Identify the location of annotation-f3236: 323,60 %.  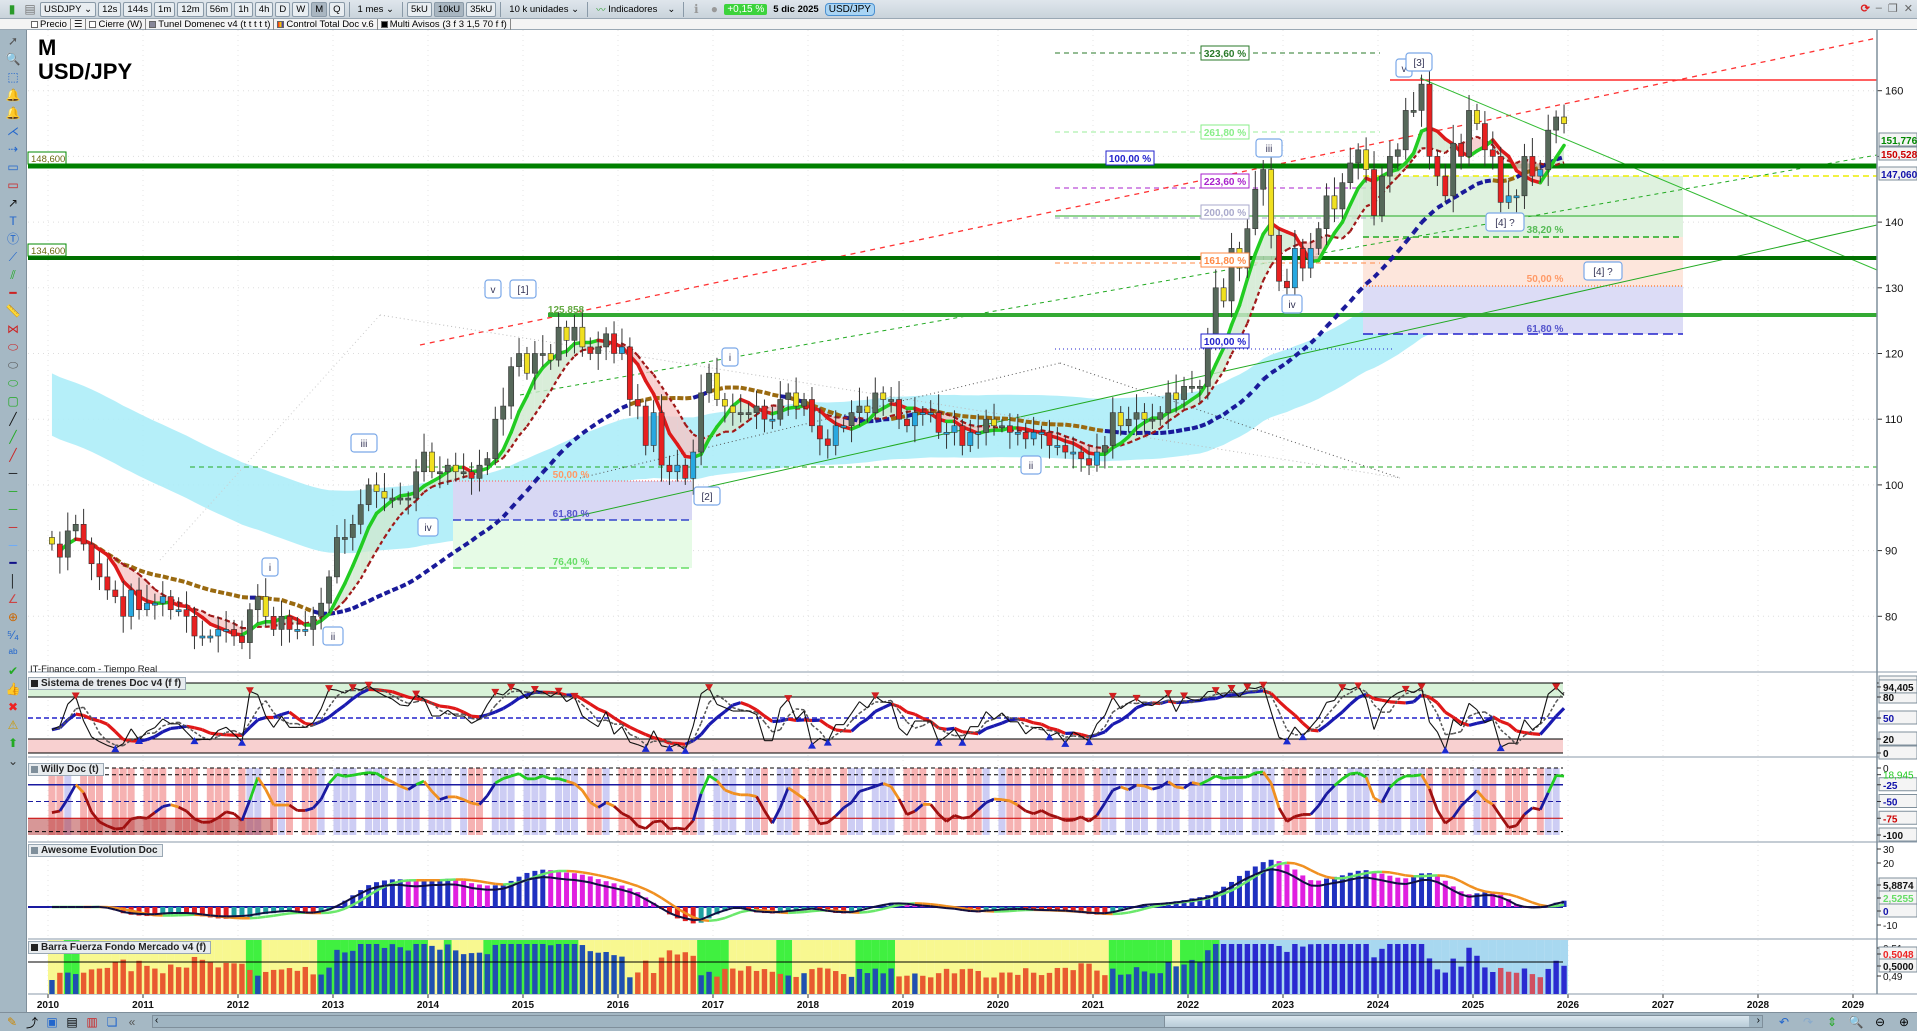
(1225, 53).